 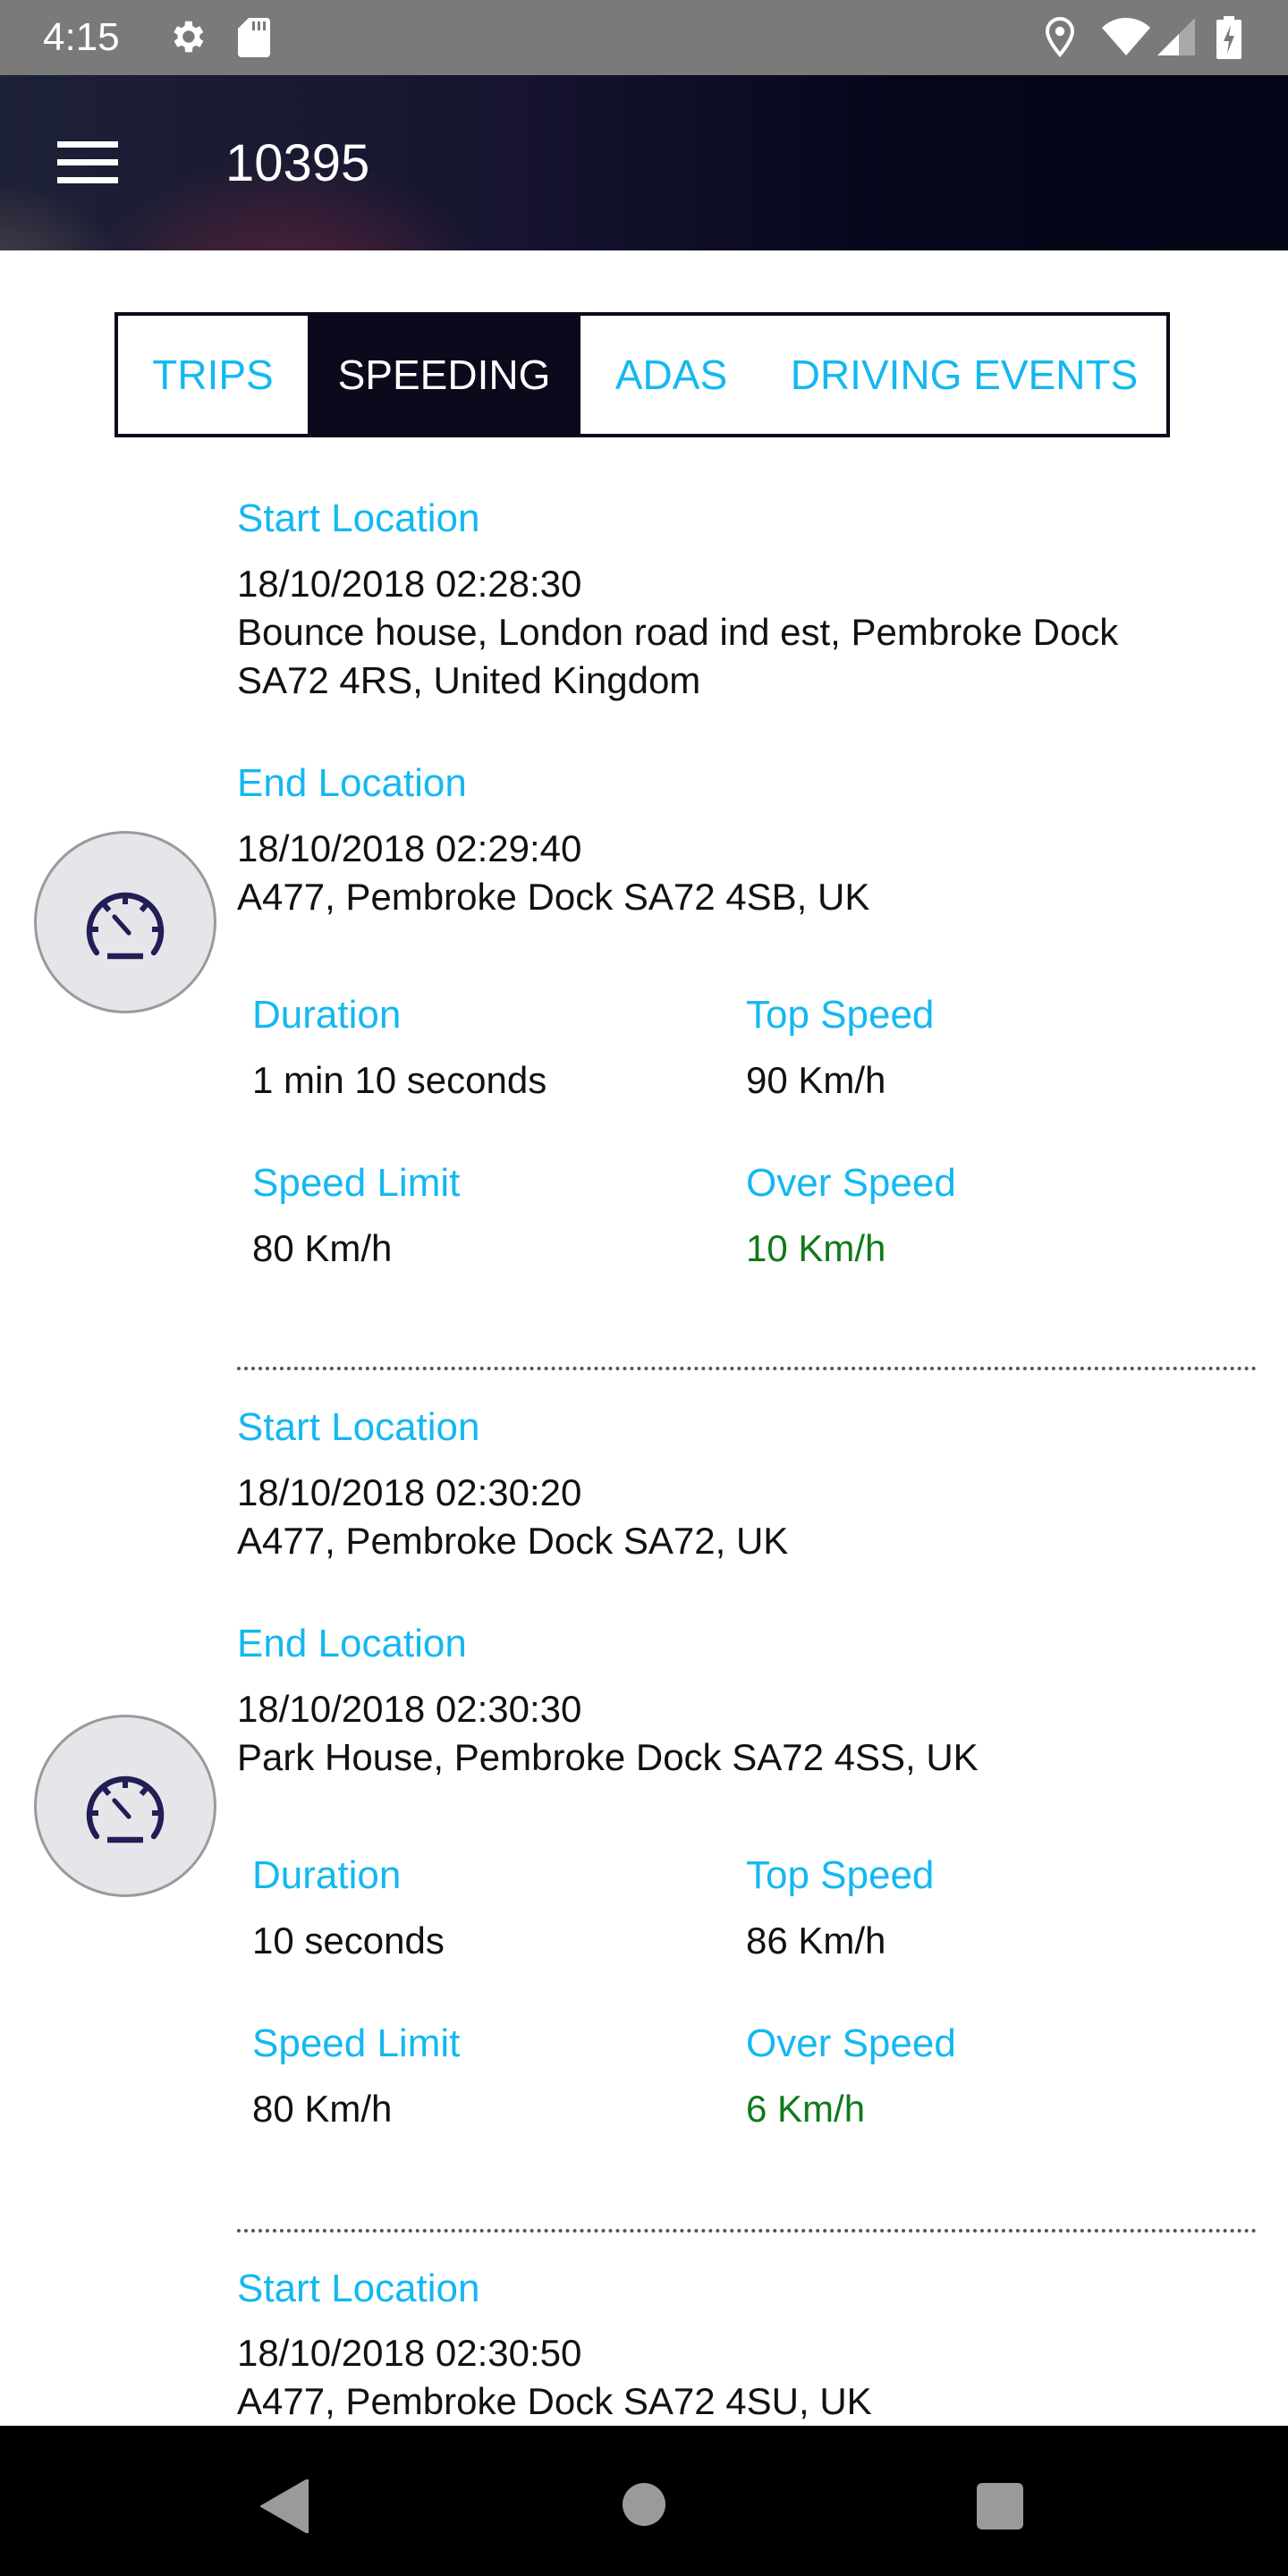 I want to click on settings-gear-icon, so click(x=189, y=37).